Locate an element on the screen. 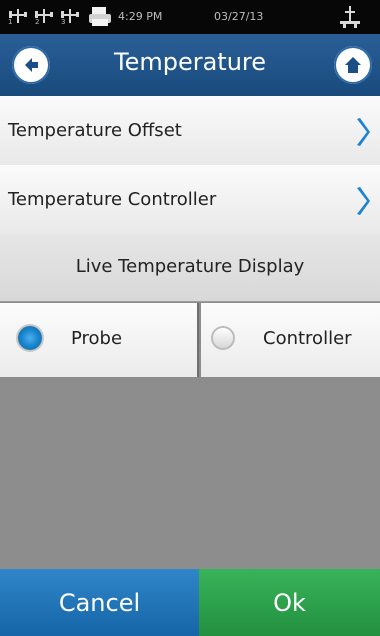 The width and height of the screenshot is (380, 636). live-temperature-display-header: Live Temperature Display is located at coordinates (190, 268).